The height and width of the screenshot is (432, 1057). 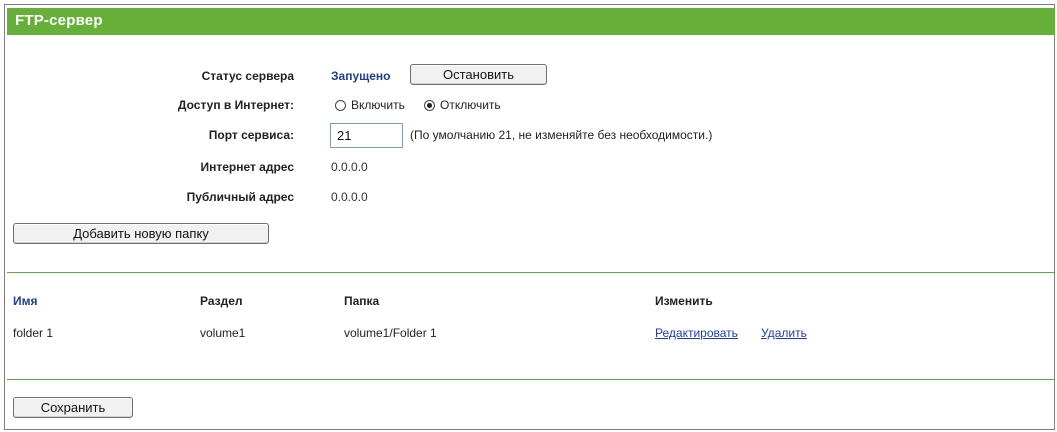 I want to click on radio-selected-dot, so click(x=429, y=105).